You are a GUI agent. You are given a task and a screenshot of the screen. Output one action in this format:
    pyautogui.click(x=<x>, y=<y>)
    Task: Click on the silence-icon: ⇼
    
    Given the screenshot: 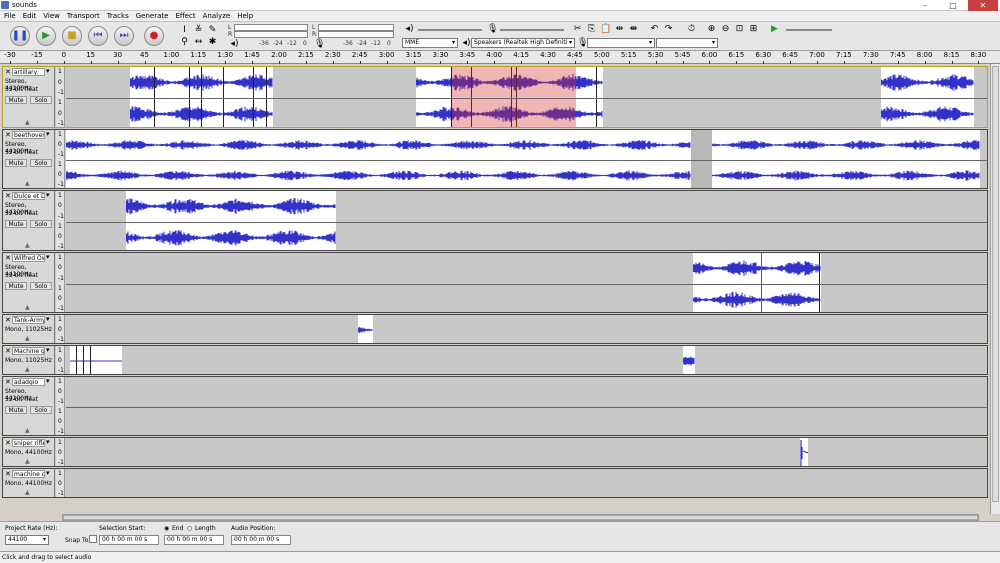 What is the action you would take?
    pyautogui.click(x=633, y=29)
    